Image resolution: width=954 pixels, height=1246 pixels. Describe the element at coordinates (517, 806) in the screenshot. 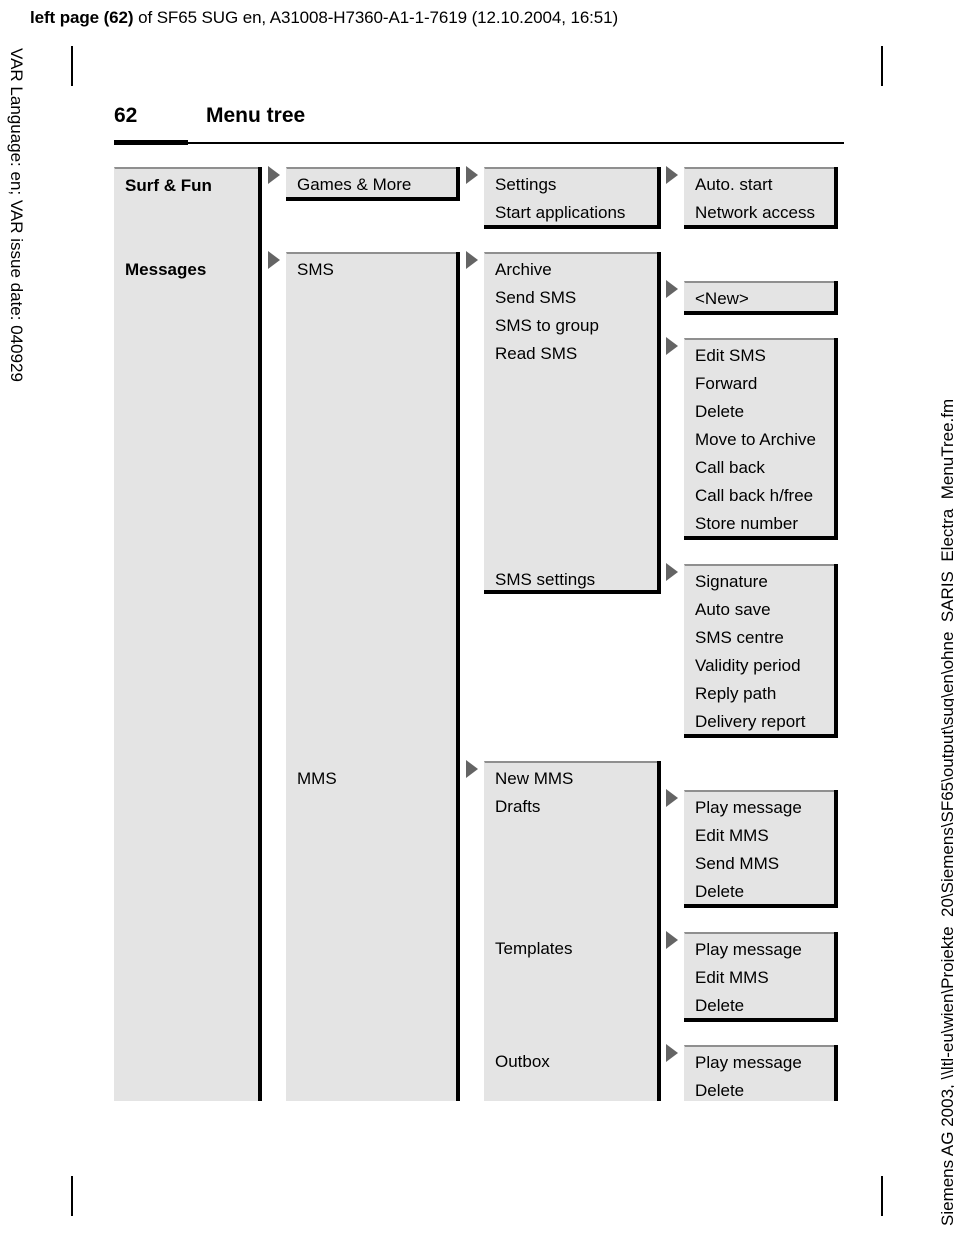

I see `menu-item-drafts: Drafts` at that location.